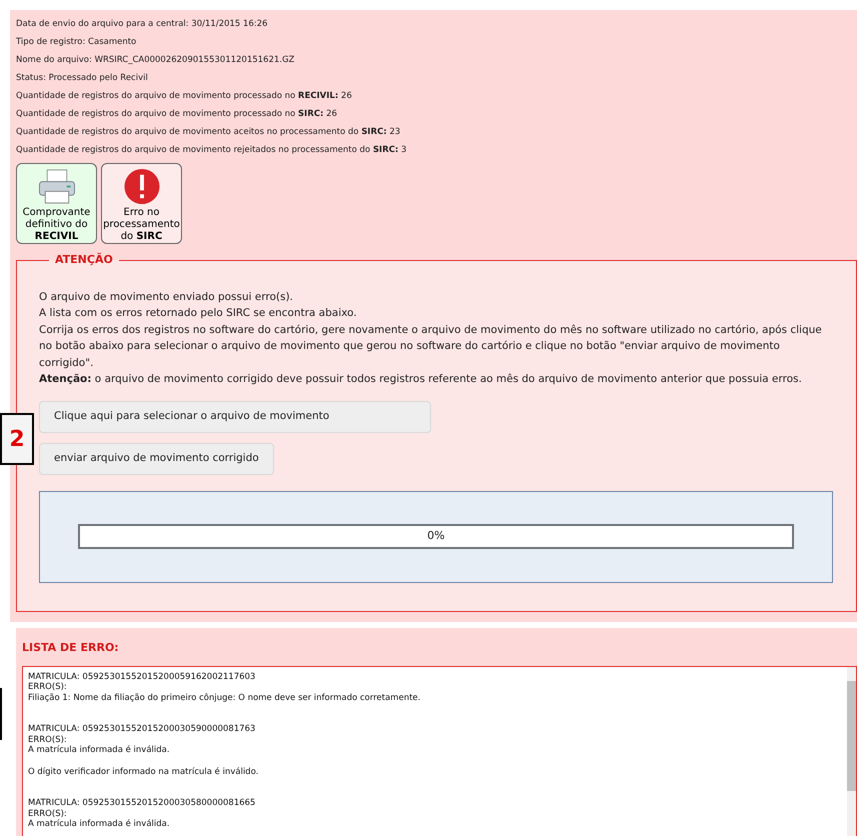 This screenshot has width=857, height=836. Describe the element at coordinates (71, 648) in the screenshot. I see `error-list-title: LISTA DE ERRO:` at that location.